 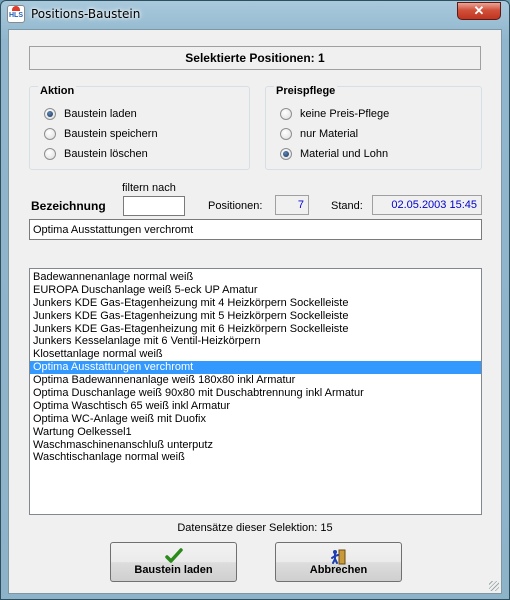 What do you see at coordinates (338, 570) in the screenshot?
I see `abbrechen-label: Abbrechen` at bounding box center [338, 570].